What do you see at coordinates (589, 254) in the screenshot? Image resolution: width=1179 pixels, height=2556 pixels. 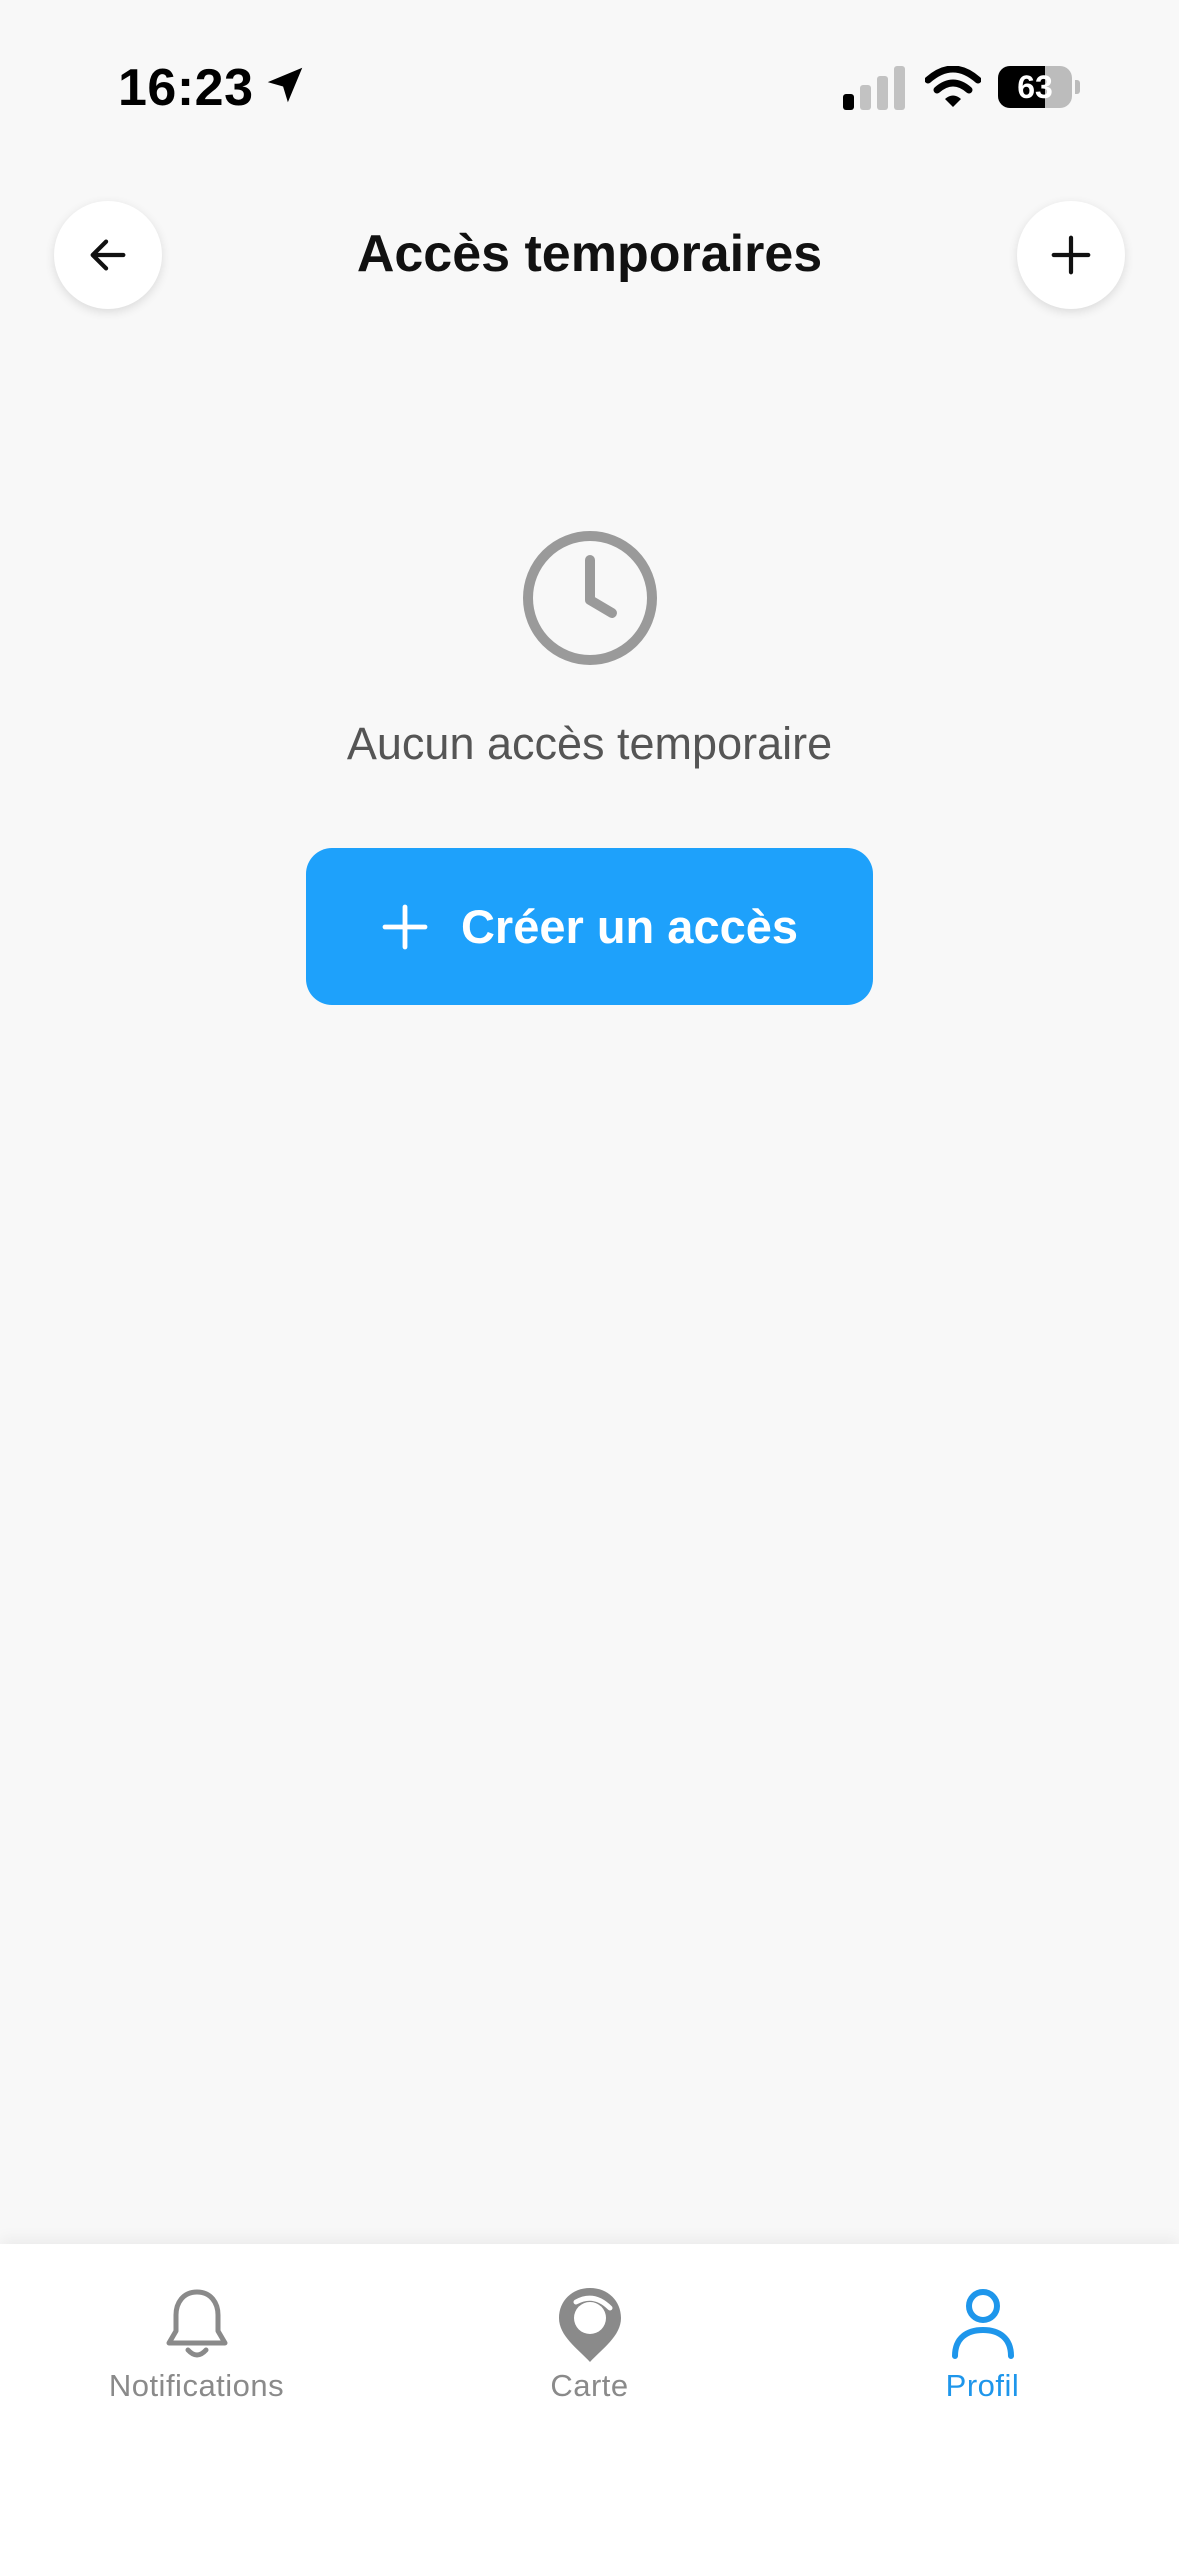 I see `page-title: Accès temporaires` at bounding box center [589, 254].